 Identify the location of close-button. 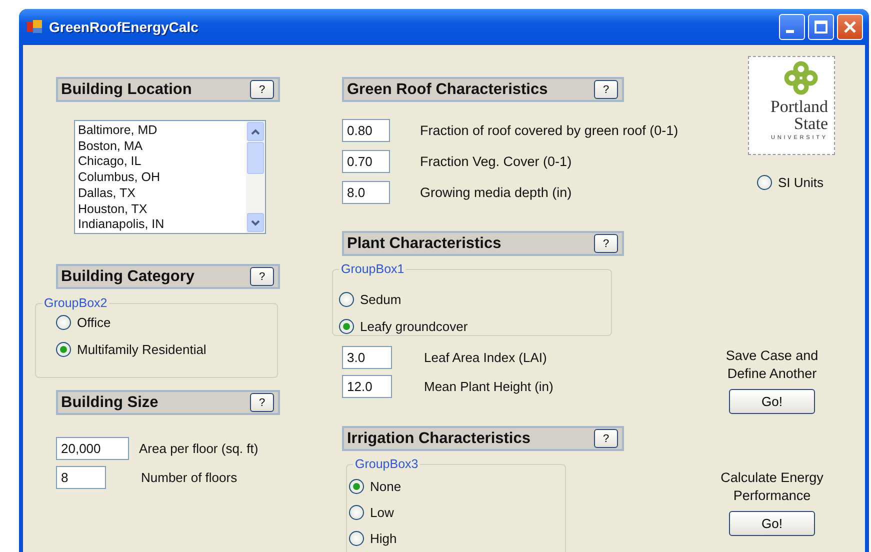
(850, 27).